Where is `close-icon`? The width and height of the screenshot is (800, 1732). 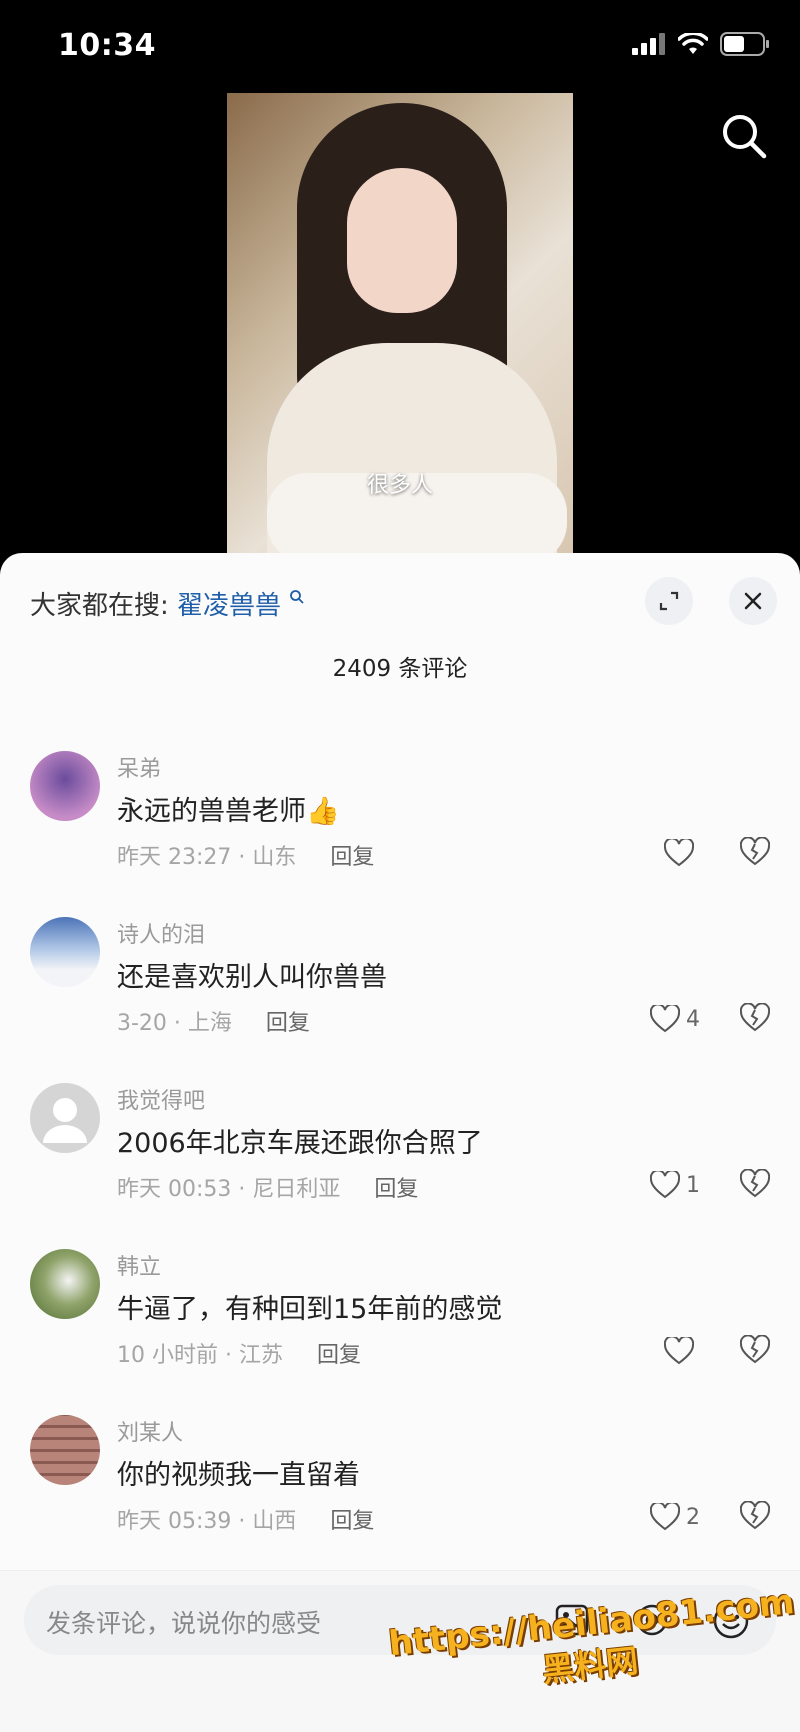
close-icon is located at coordinates (753, 601).